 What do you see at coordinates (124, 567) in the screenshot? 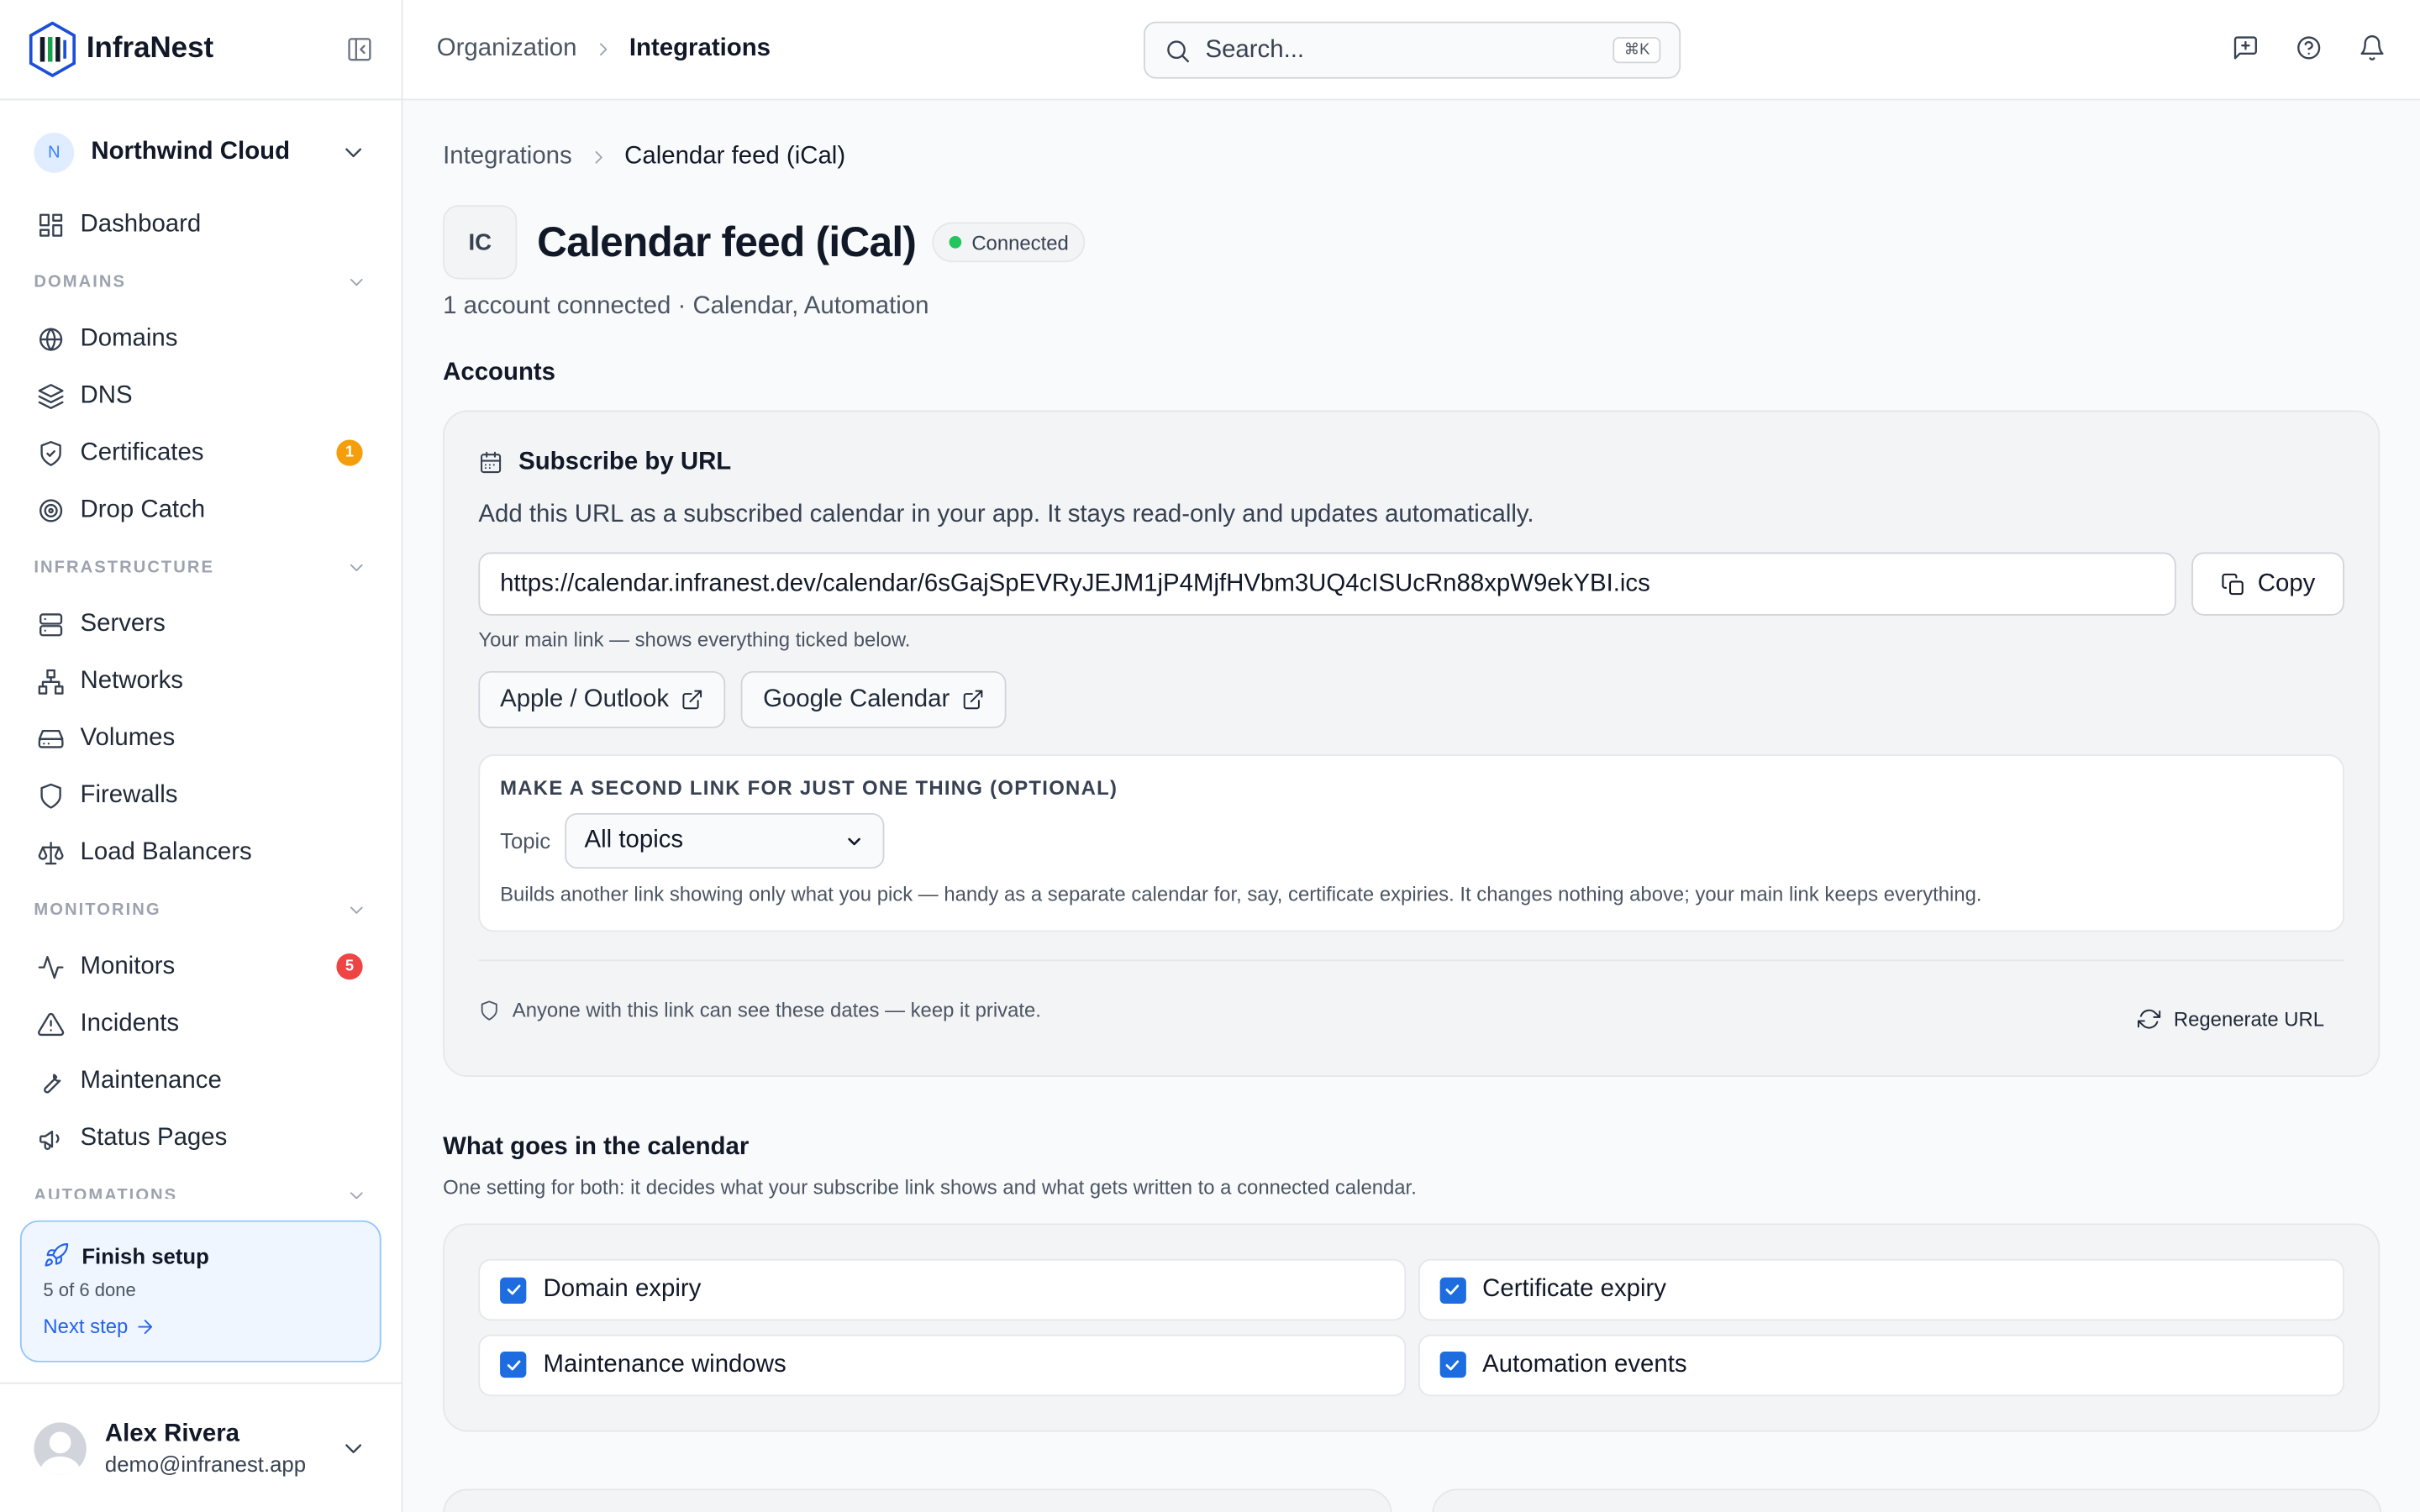
I see `section-title: INFRASTRUCTURE` at bounding box center [124, 567].